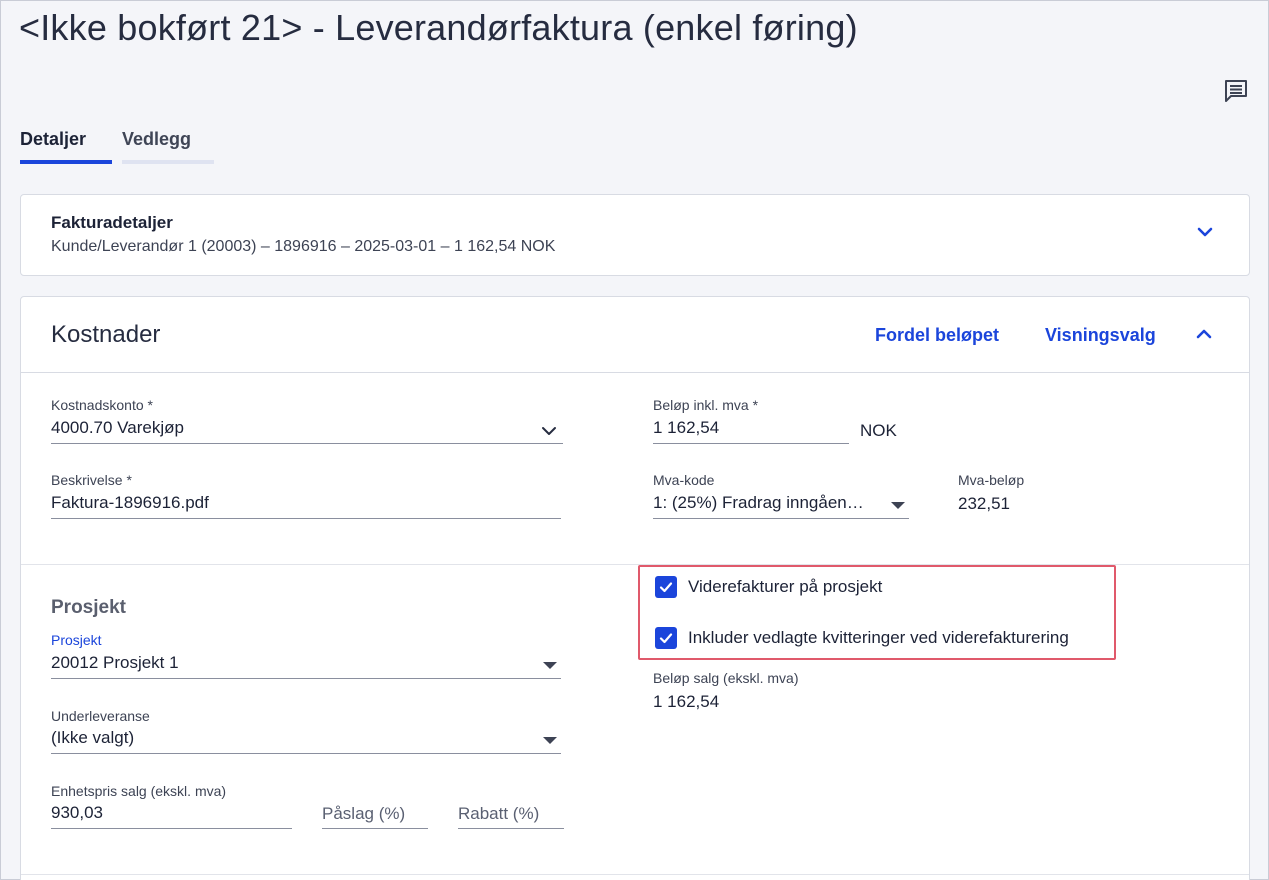 This screenshot has height=880, width=1269. I want to click on tab-attachments: Vedlegg, so click(168, 145).